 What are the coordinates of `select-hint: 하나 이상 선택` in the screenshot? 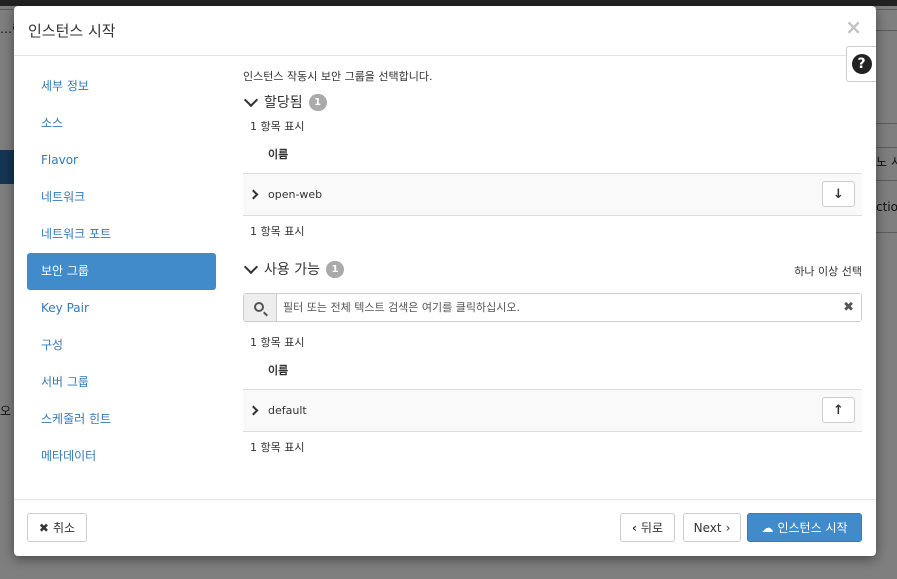 It's located at (828, 271).